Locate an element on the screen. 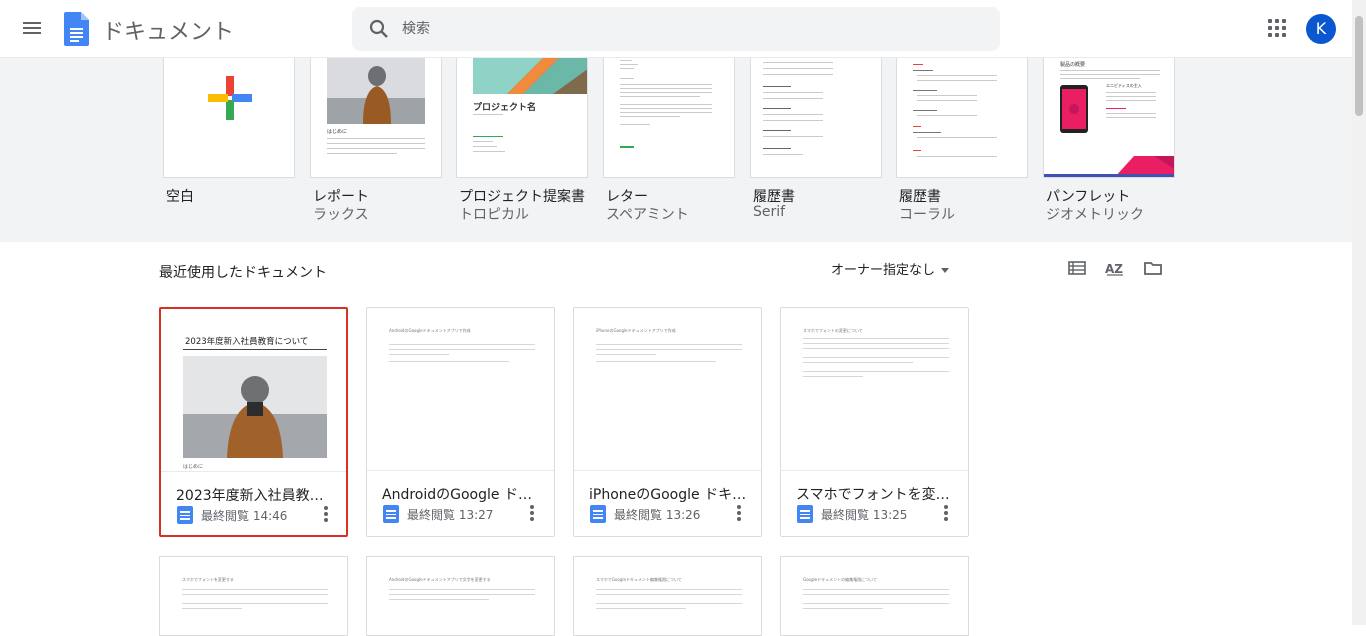  sort-az-icon: AZ is located at coordinates (1115, 268).